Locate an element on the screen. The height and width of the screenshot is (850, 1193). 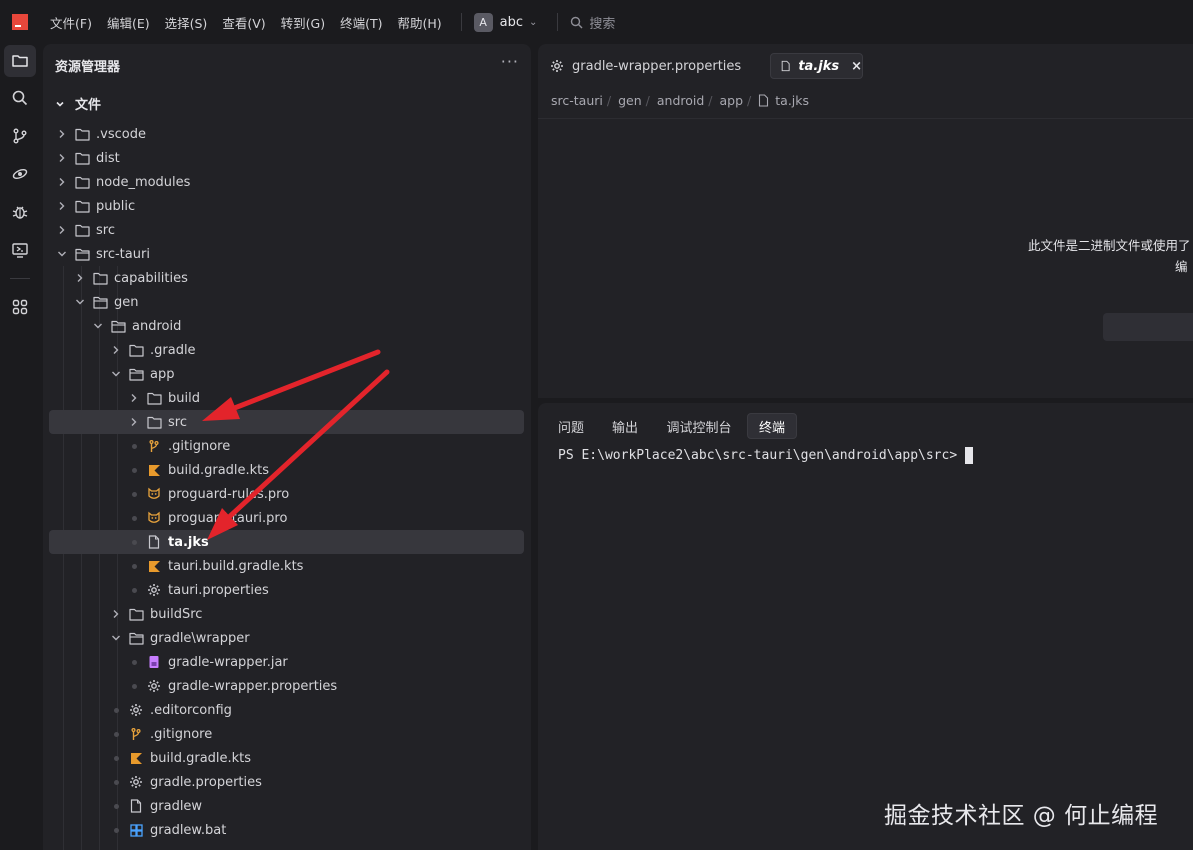
activity-divider is located at coordinates (20, 278).